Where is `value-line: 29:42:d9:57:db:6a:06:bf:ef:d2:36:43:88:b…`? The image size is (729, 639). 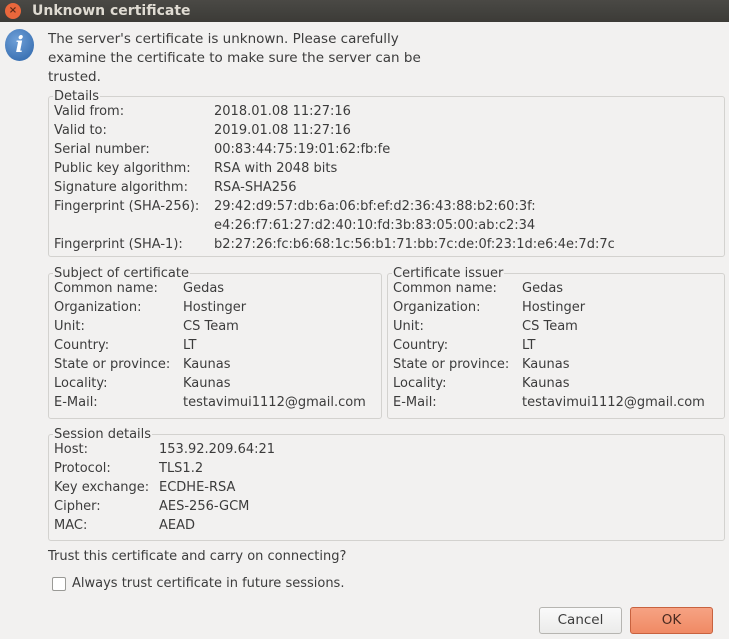
value-line: 29:42:d9:57:db:6a:06:bf:ef:d2:36:43:88:b… is located at coordinates (375, 206).